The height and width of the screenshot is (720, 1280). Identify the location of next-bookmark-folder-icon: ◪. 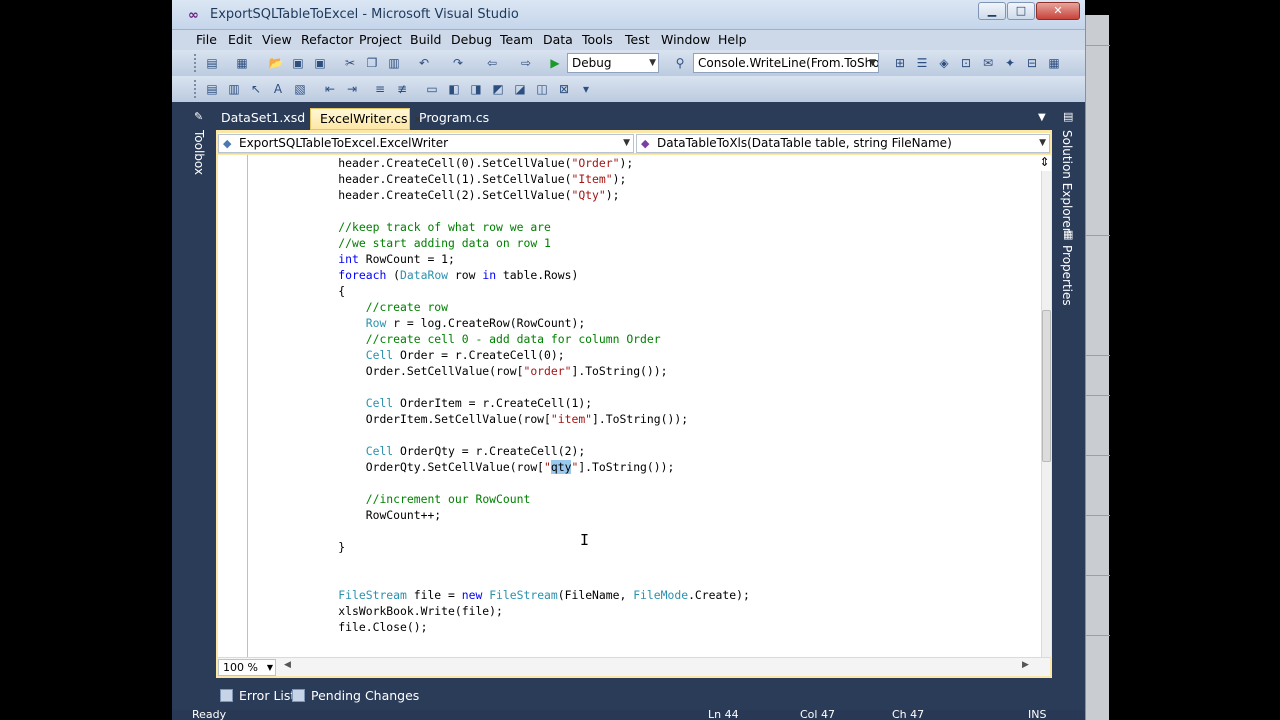
(520, 89).